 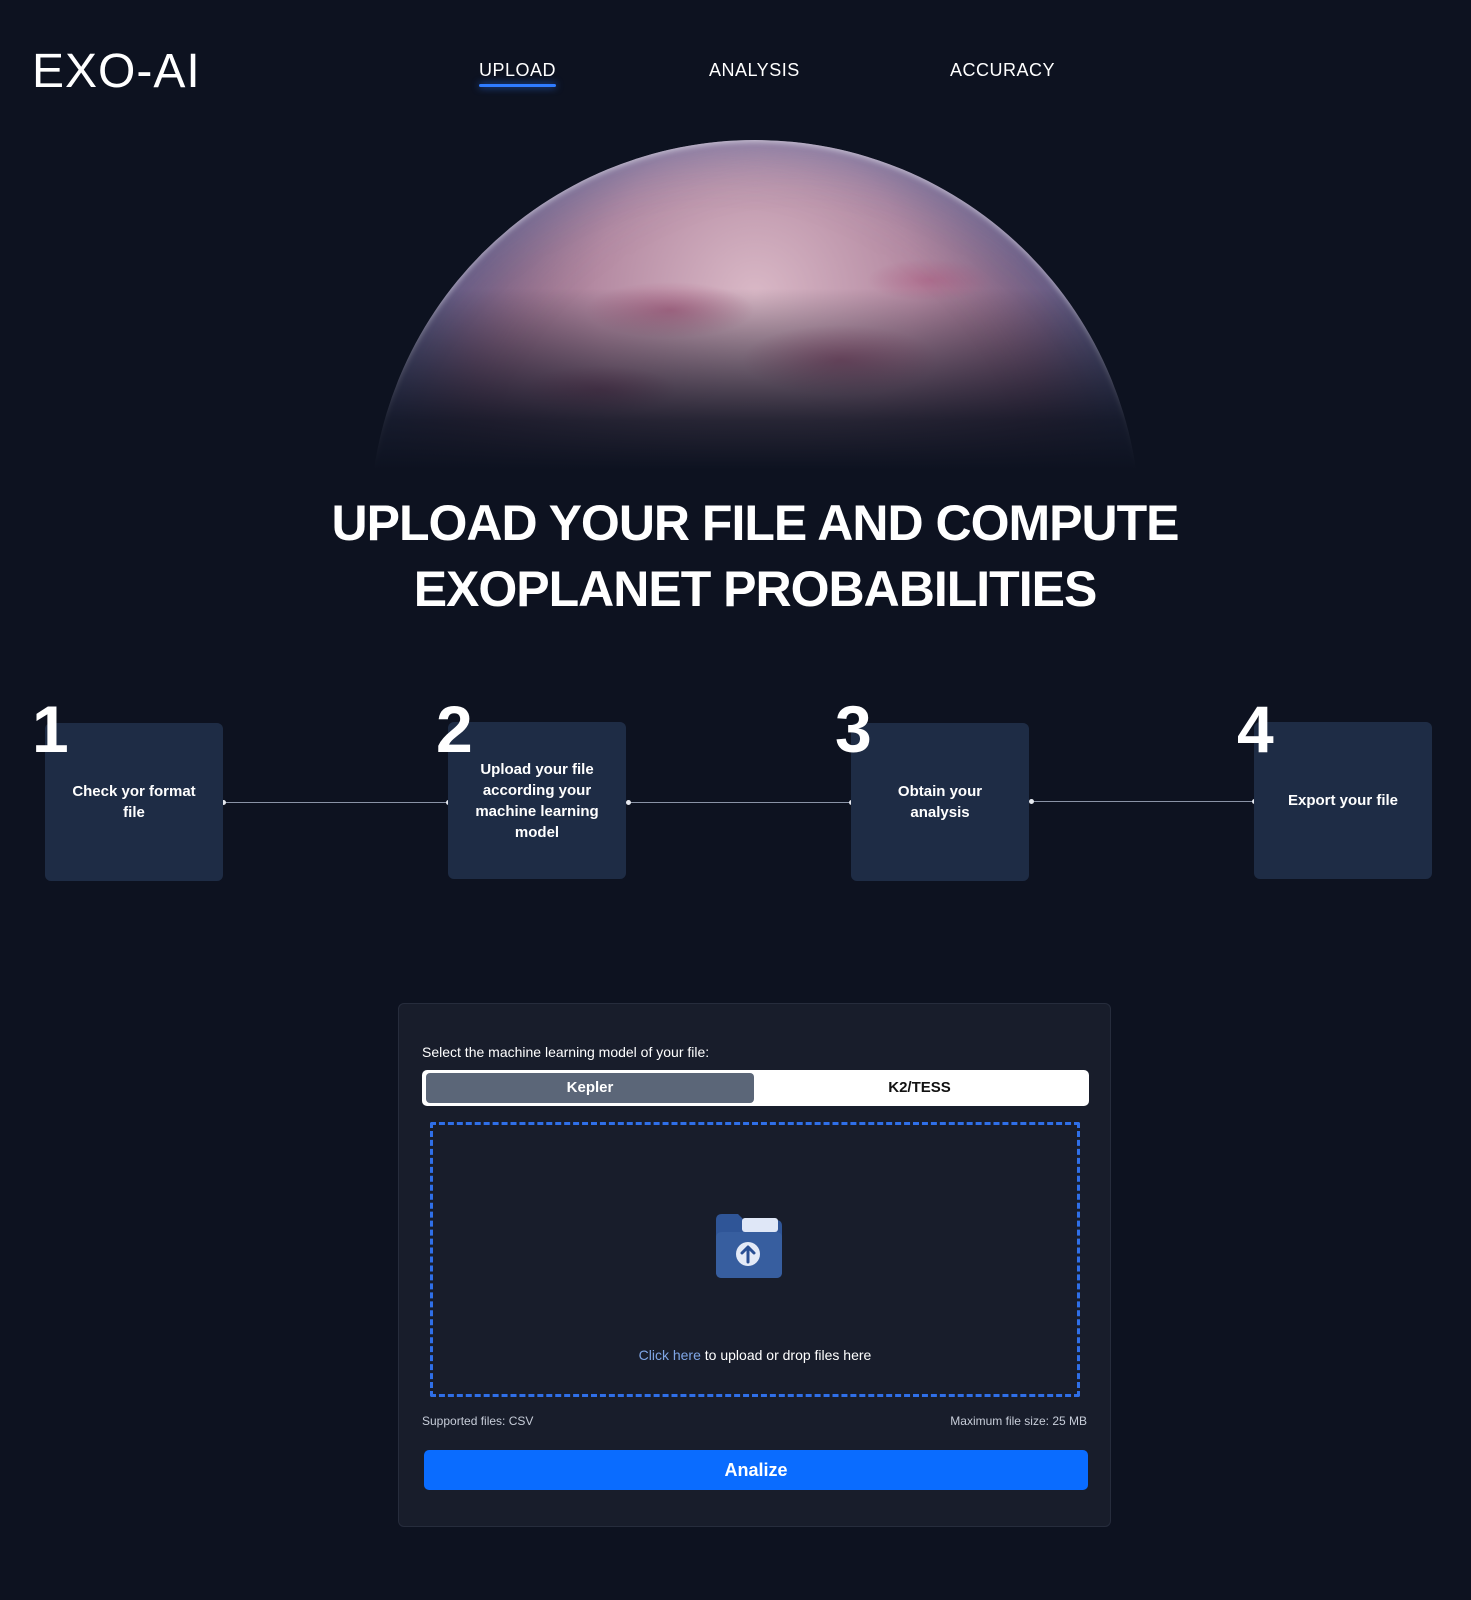 I want to click on dropzone-text: to upload or drop files here, so click(x=786, y=1355).